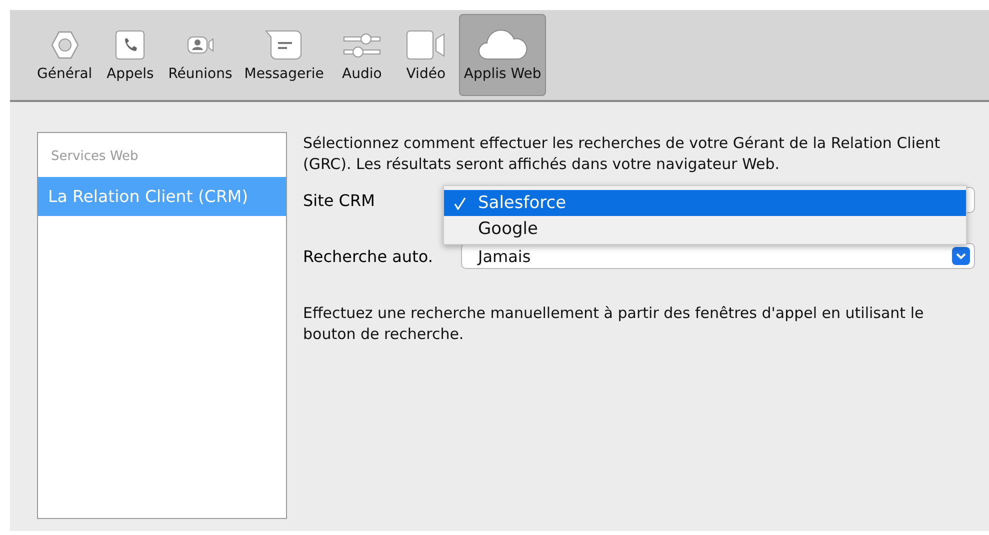 The image size is (989, 535). I want to click on cloud-icon, so click(502, 45).